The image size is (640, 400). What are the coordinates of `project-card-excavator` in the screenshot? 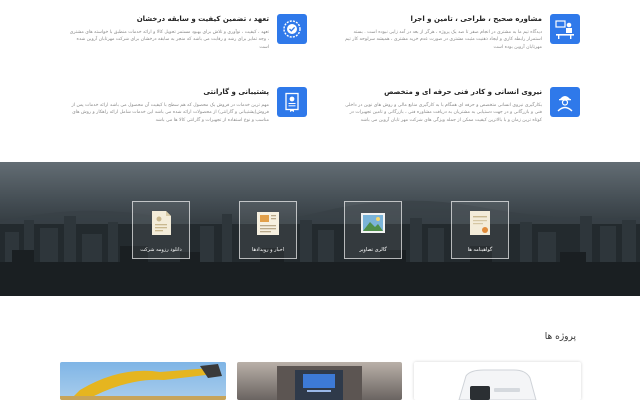 It's located at (143, 381).